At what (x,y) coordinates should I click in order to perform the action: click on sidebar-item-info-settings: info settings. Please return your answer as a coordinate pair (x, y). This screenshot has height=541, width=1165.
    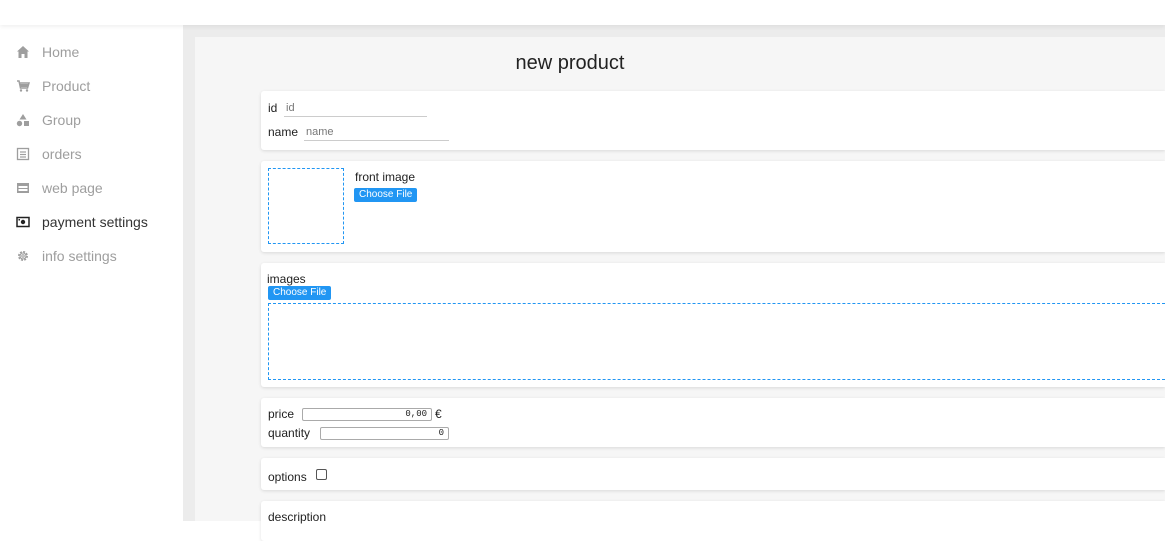
    Looking at the image, I should click on (91, 256).